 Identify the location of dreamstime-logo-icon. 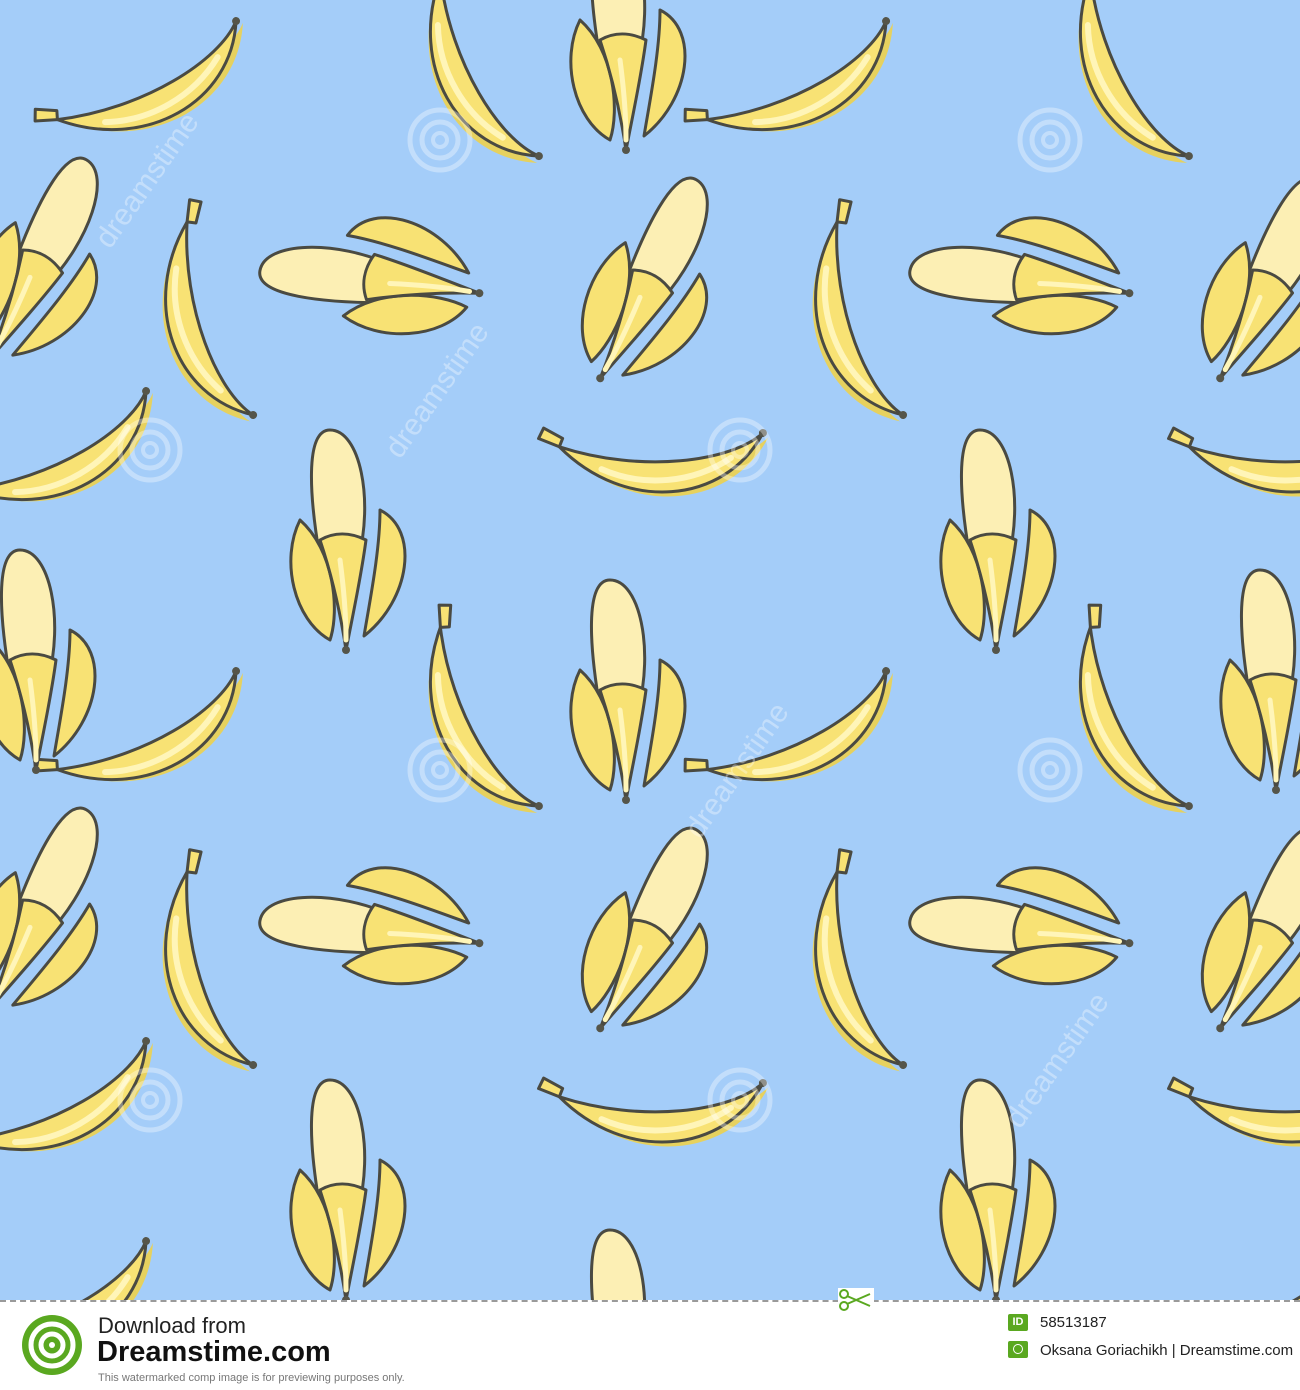
(52, 1345).